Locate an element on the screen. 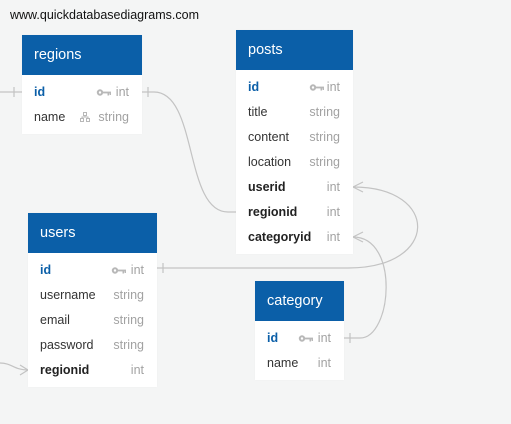  field-name: content is located at coordinates (269, 137).